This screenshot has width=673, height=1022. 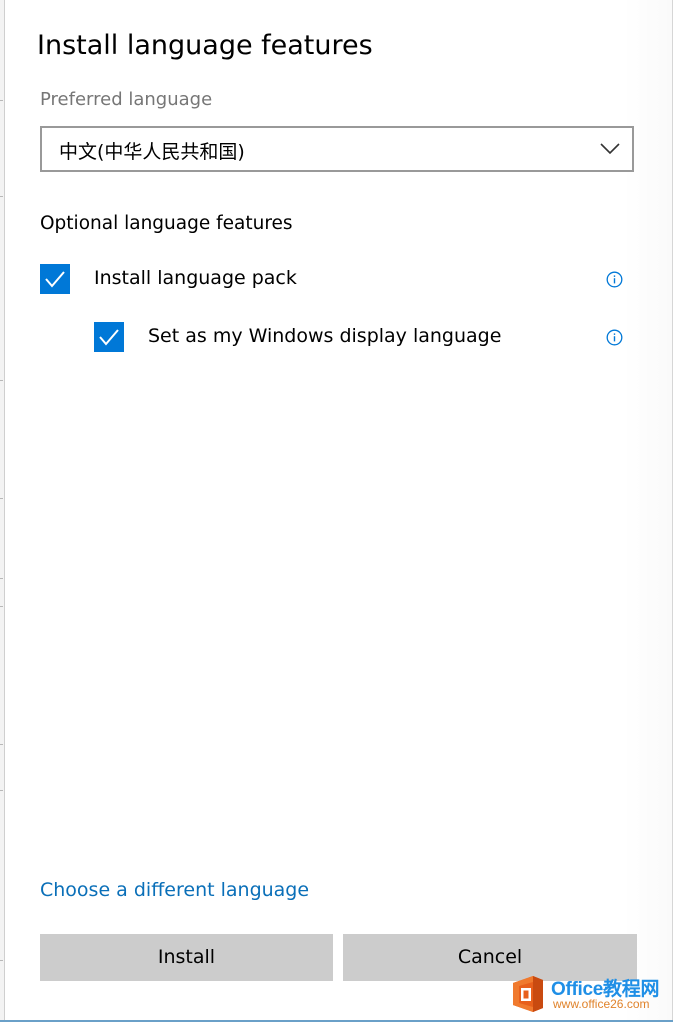 I want to click on display-language-option: Set as my Windows display language, so click(x=362, y=338).